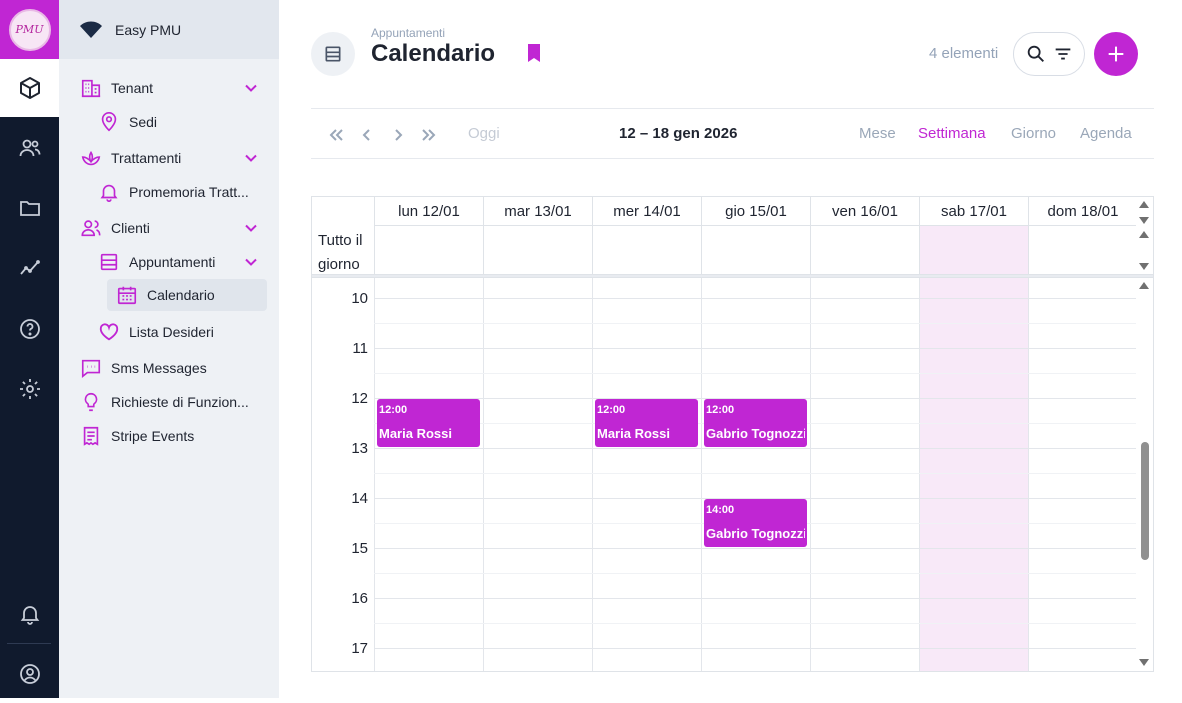  I want to click on cube-icon, so click(29, 88).